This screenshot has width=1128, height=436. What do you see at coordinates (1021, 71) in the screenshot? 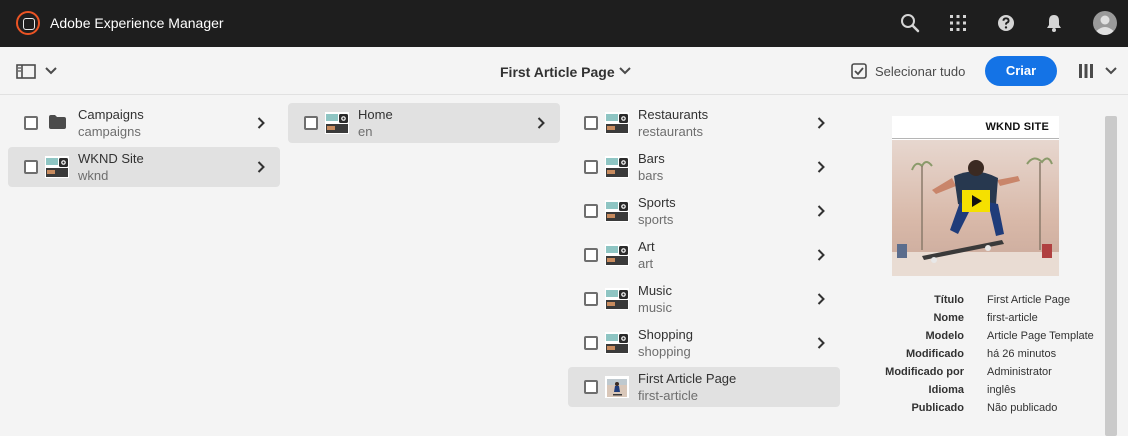
I see `create-button: Criar` at bounding box center [1021, 71].